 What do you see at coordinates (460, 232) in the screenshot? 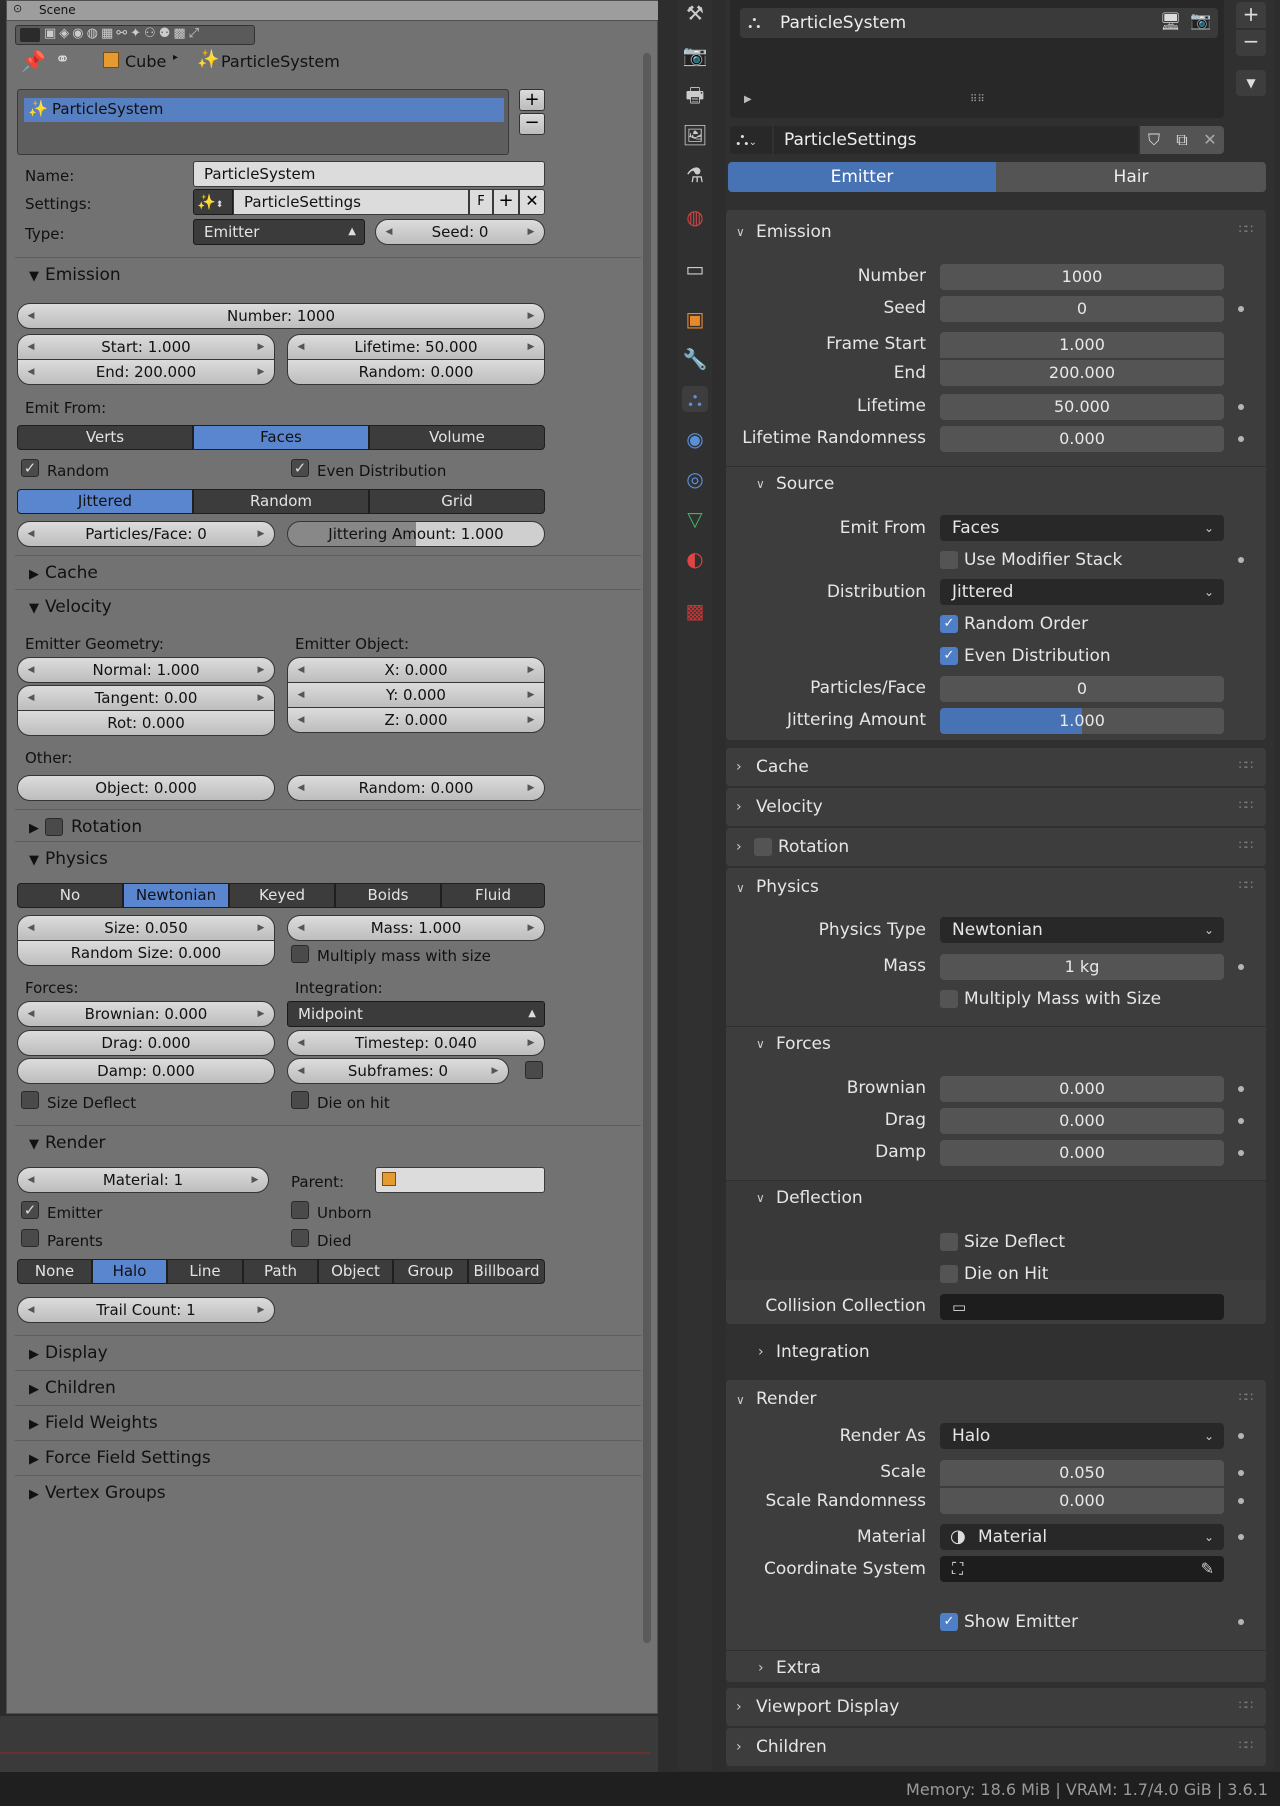
I see `seed-field: ◀ Seed: 0 ▶` at bounding box center [460, 232].